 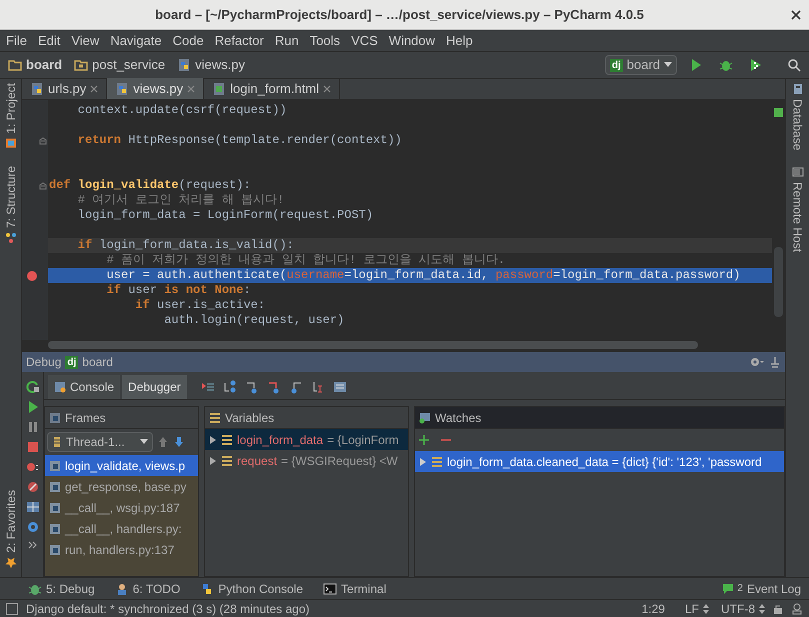 What do you see at coordinates (60, 387) in the screenshot?
I see `console-icon` at bounding box center [60, 387].